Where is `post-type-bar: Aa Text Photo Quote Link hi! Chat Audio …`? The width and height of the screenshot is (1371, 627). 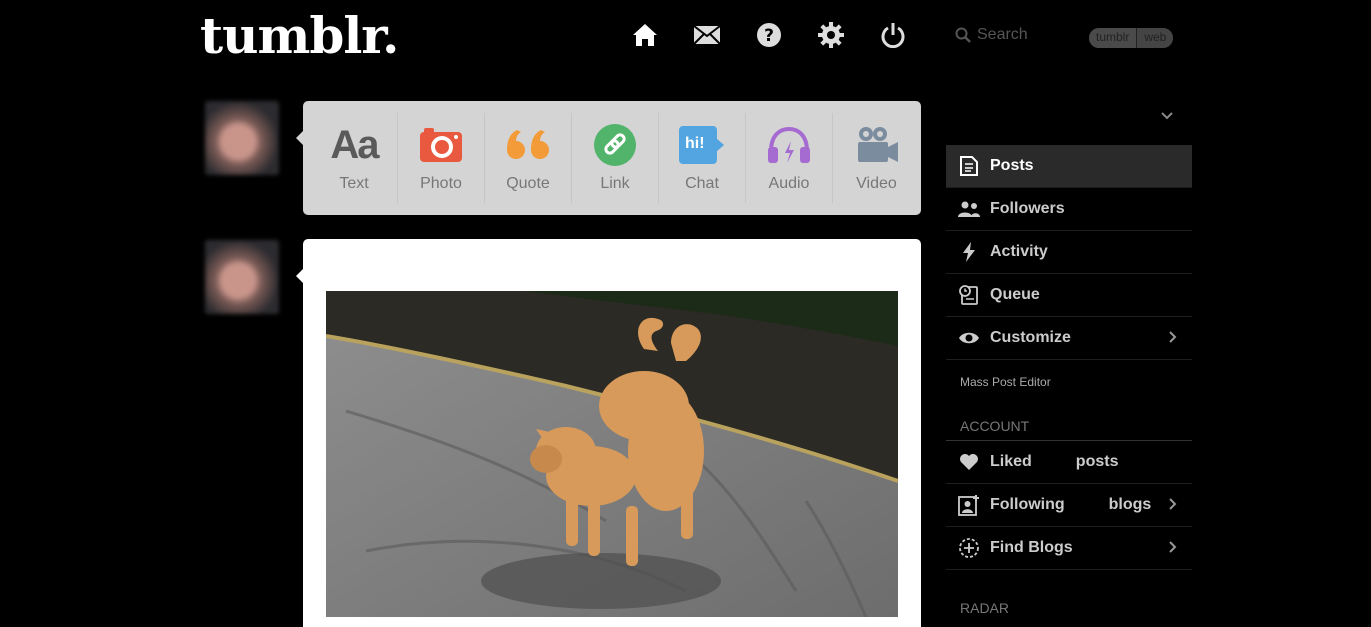
post-type-bar: Aa Text Photo Quote Link hi! Chat Audio … is located at coordinates (612, 158).